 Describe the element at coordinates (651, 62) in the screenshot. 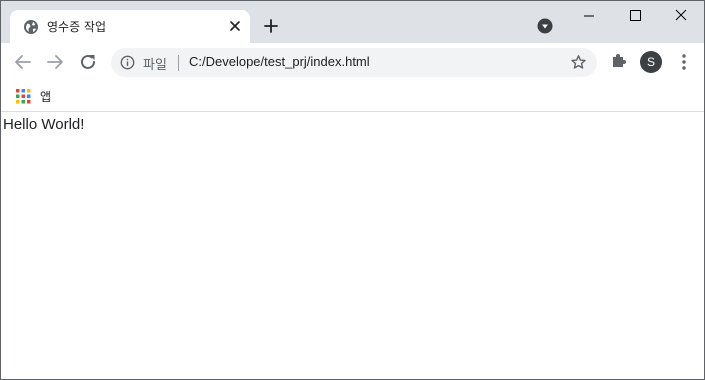

I see `profile-avatar: S` at that location.